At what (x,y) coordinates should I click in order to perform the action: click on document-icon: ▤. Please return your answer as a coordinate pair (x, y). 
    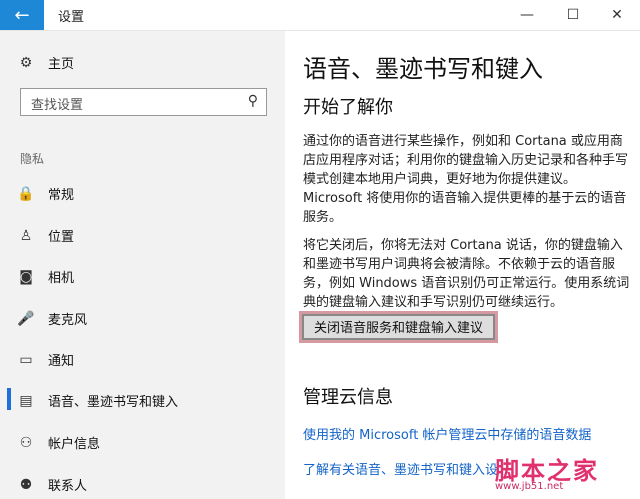
    Looking at the image, I should click on (26, 400).